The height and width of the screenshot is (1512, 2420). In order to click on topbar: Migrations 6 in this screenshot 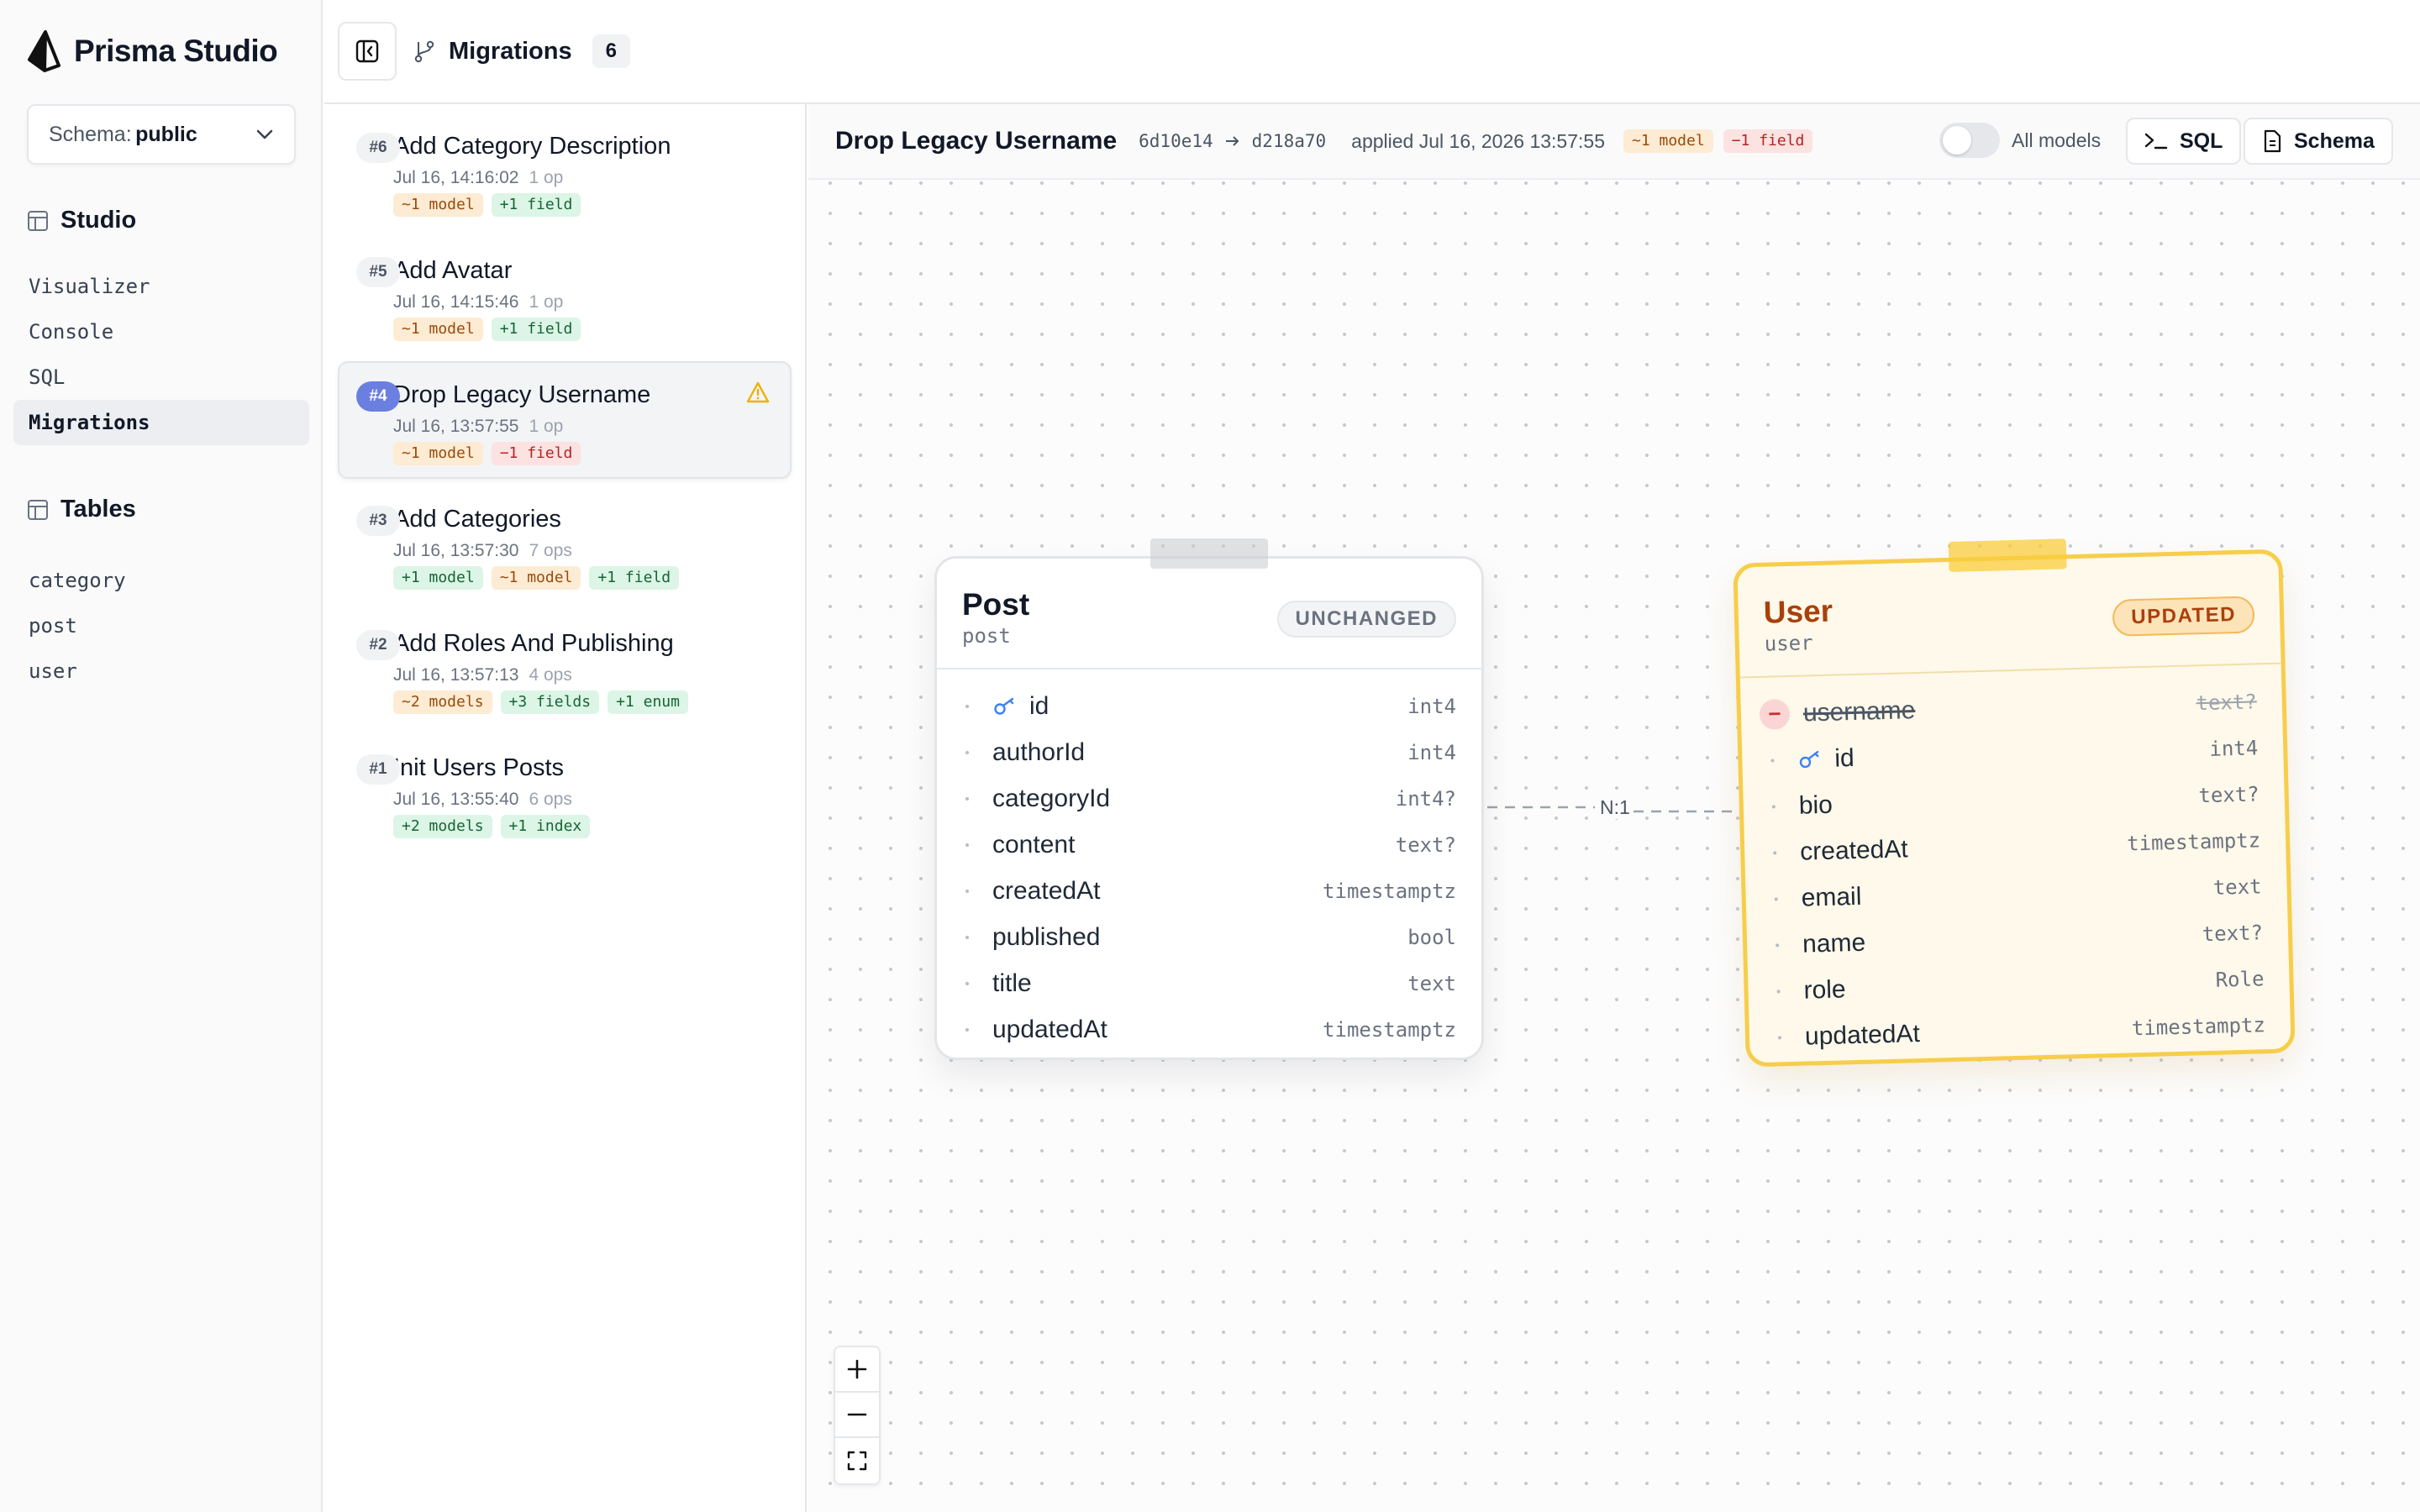, I will do `click(1372, 52)`.